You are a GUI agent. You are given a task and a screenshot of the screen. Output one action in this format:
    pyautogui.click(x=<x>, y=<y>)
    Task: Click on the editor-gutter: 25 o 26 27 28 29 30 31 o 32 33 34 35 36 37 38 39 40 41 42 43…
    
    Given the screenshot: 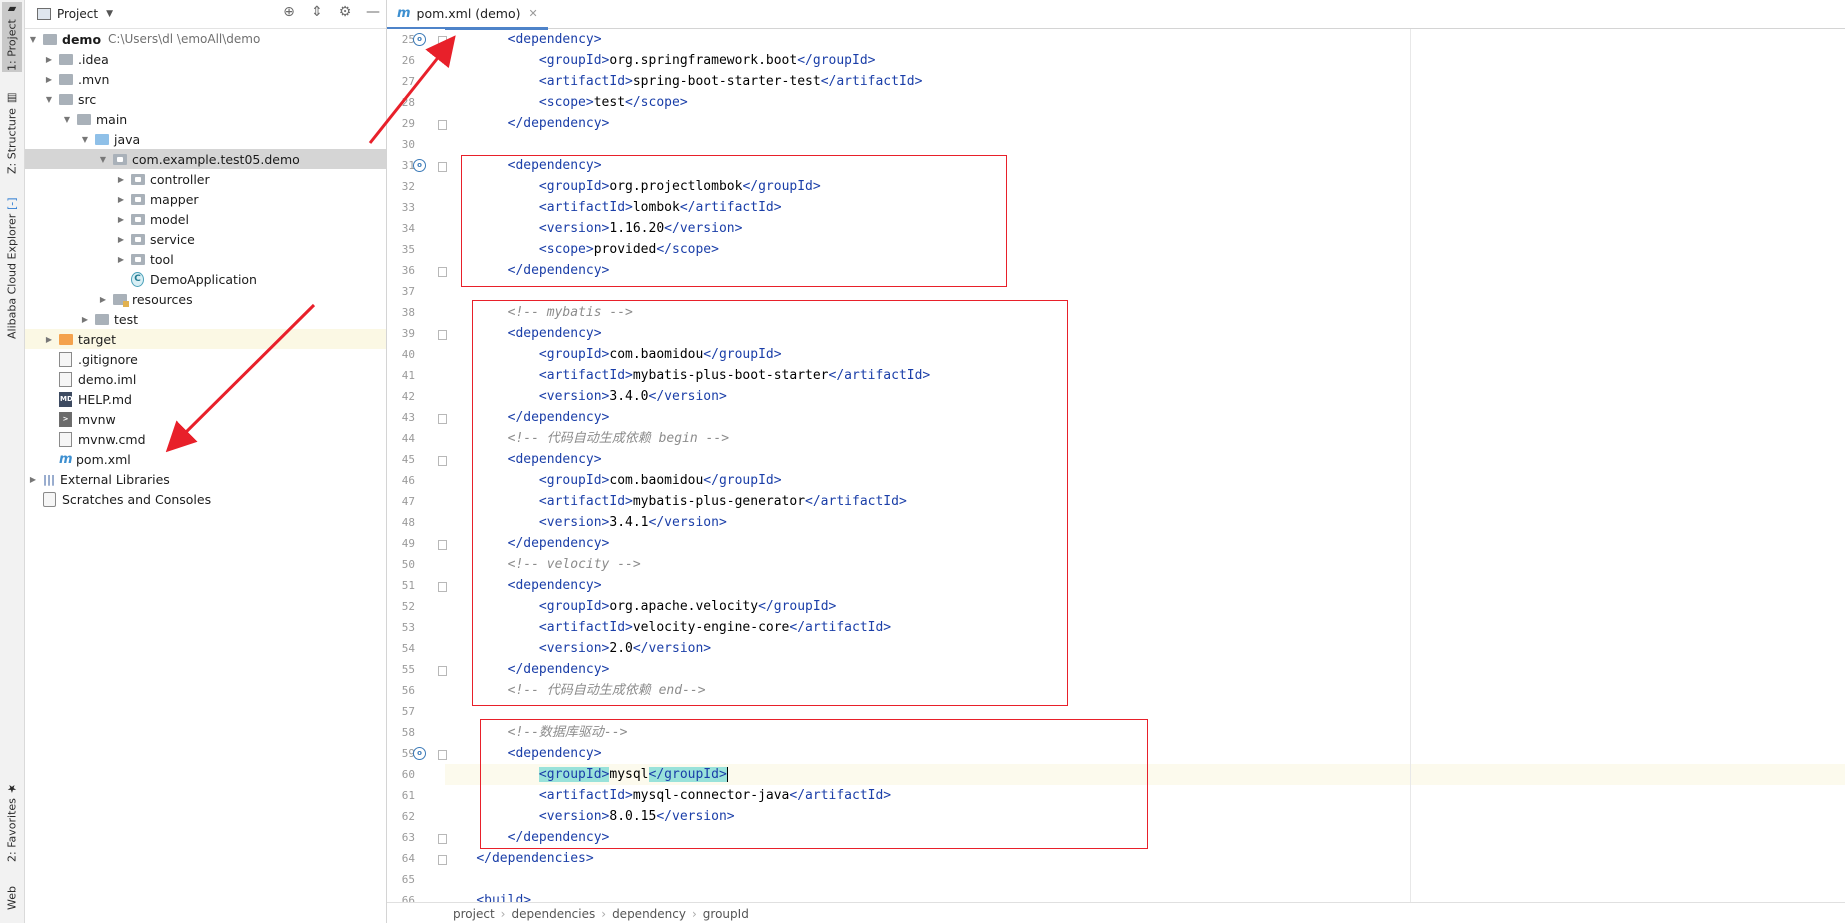 What is the action you would take?
    pyautogui.click(x=417, y=468)
    